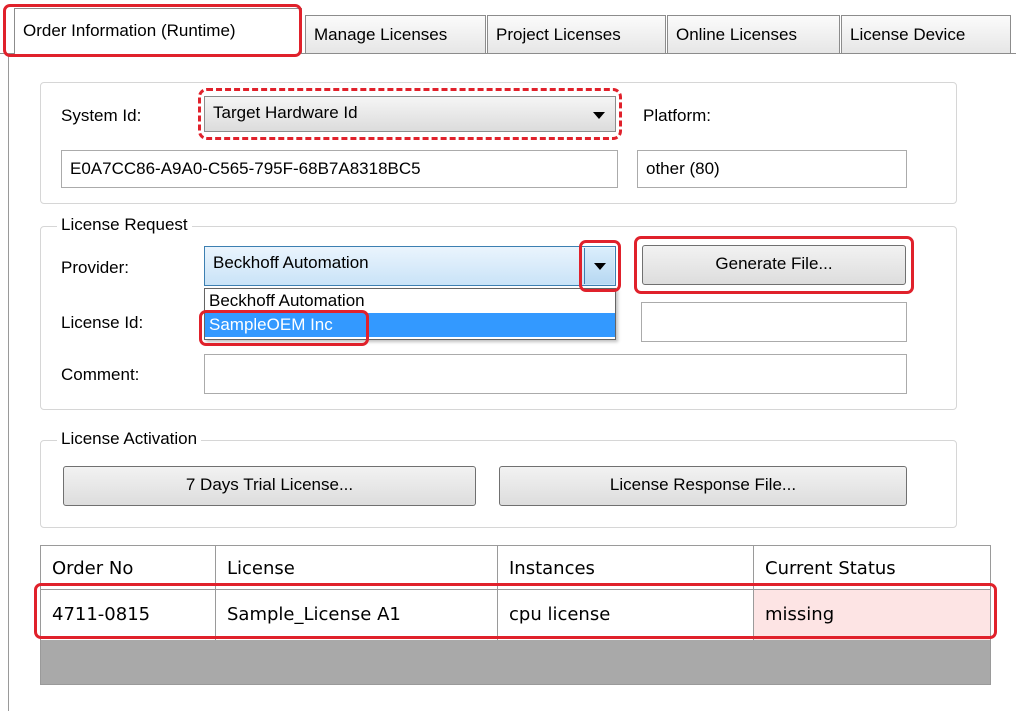  I want to click on system-id-label: System Id:, so click(101, 115).